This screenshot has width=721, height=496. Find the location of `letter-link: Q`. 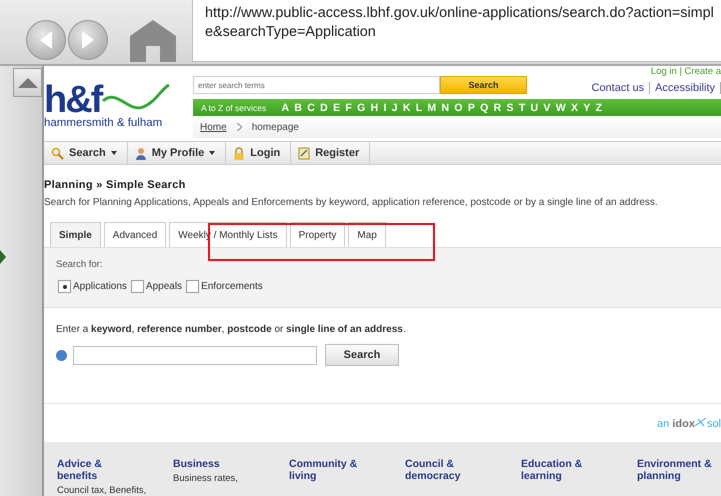

letter-link: Q is located at coordinates (484, 108).